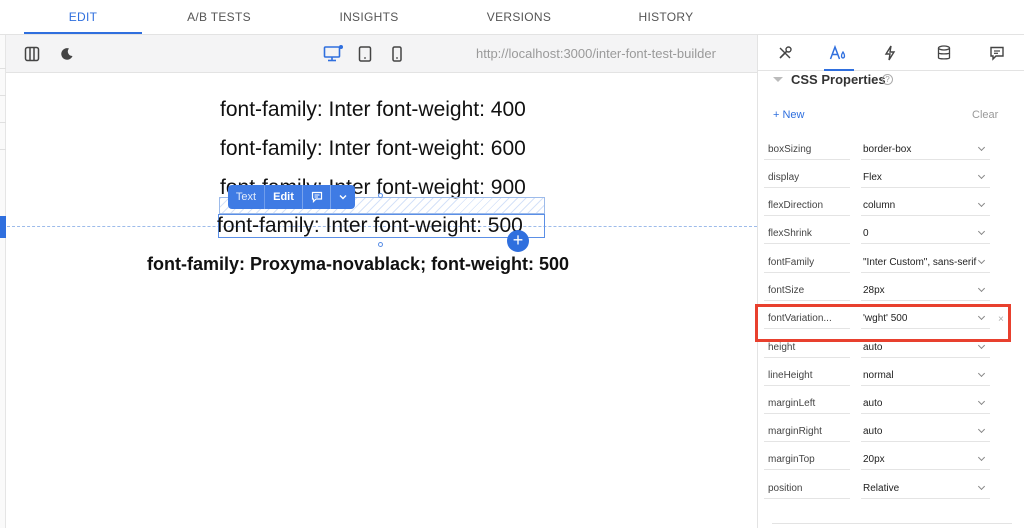 This screenshot has height=528, width=1024. What do you see at coordinates (519, 17) in the screenshot?
I see `tab-versions: VERSIONS` at bounding box center [519, 17].